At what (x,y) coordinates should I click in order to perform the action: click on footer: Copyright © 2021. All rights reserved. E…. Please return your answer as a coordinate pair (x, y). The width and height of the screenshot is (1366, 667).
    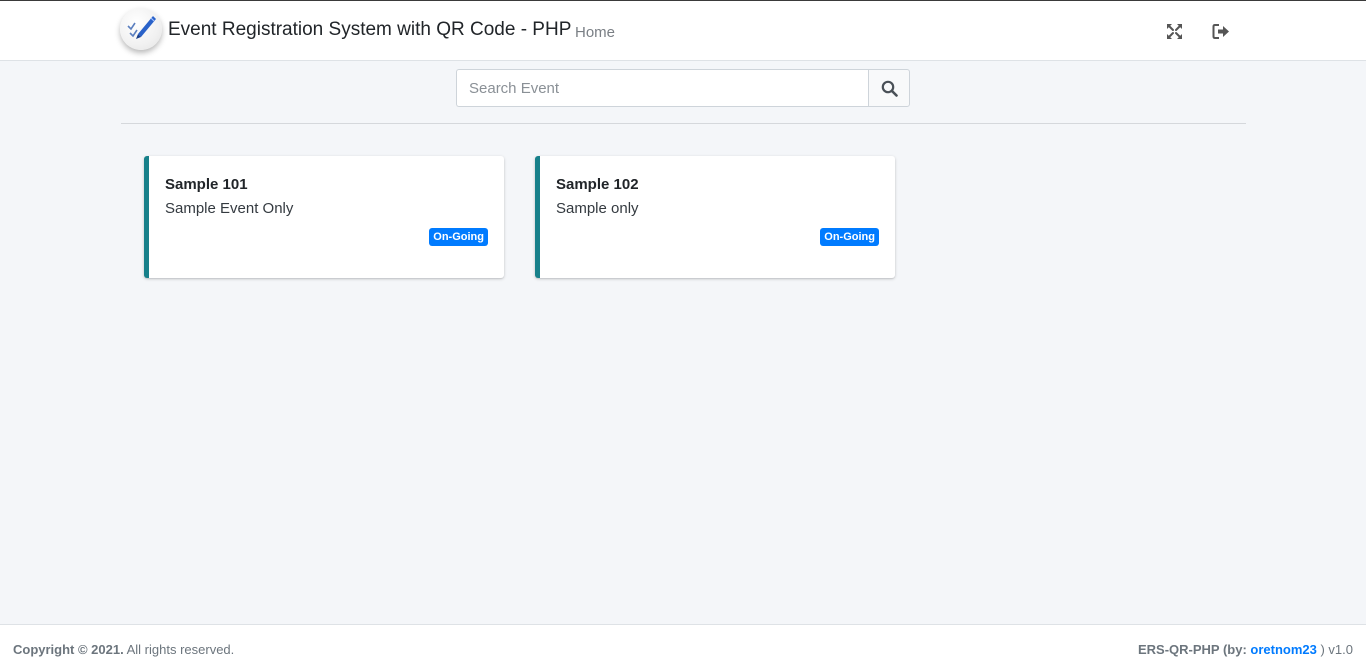
    Looking at the image, I should click on (683, 645).